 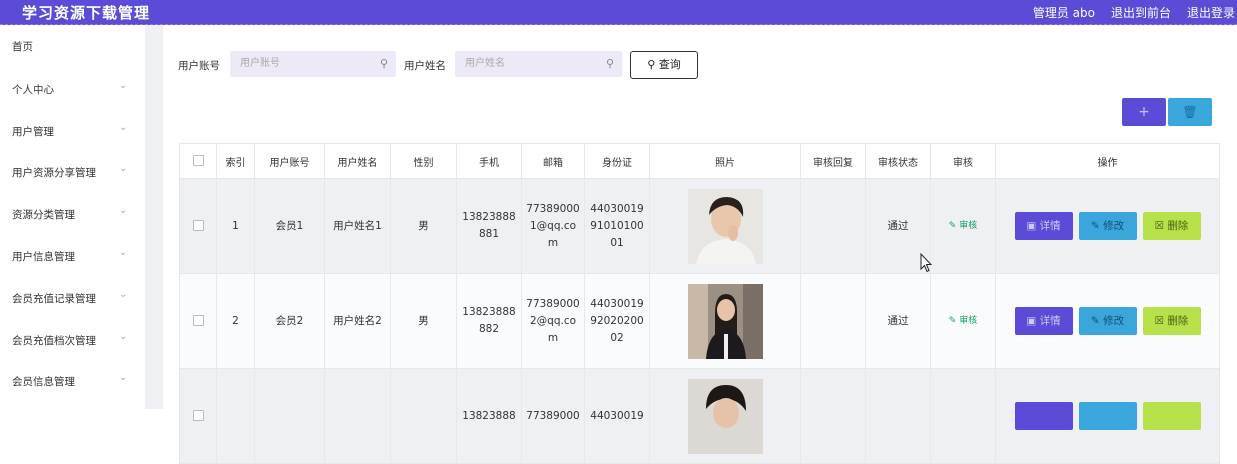 What do you see at coordinates (72, 131) in the screenshot?
I see `sidebar-item-user-management: 用户管理 ⌄` at bounding box center [72, 131].